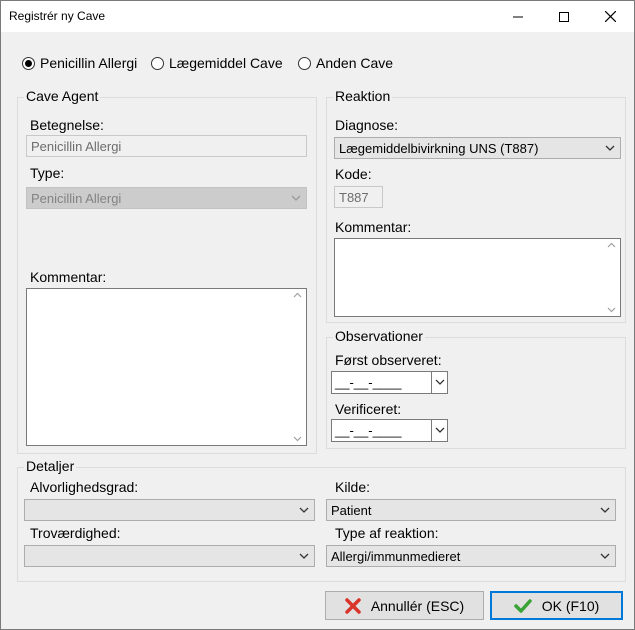 Image resolution: width=635 pixels, height=630 pixels. What do you see at coordinates (297, 367) in the screenshot?
I see `agent-kommentar-scrollbar` at bounding box center [297, 367].